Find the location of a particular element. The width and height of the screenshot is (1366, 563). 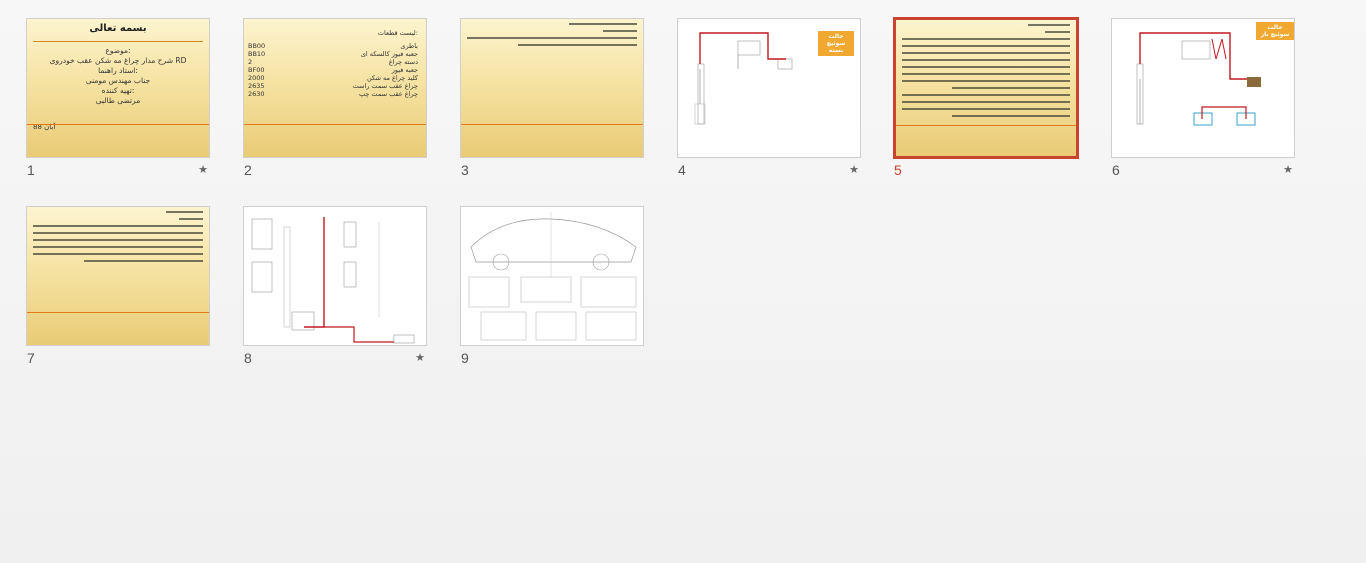

text-line: تهیه کننده: is located at coordinates (118, 90).